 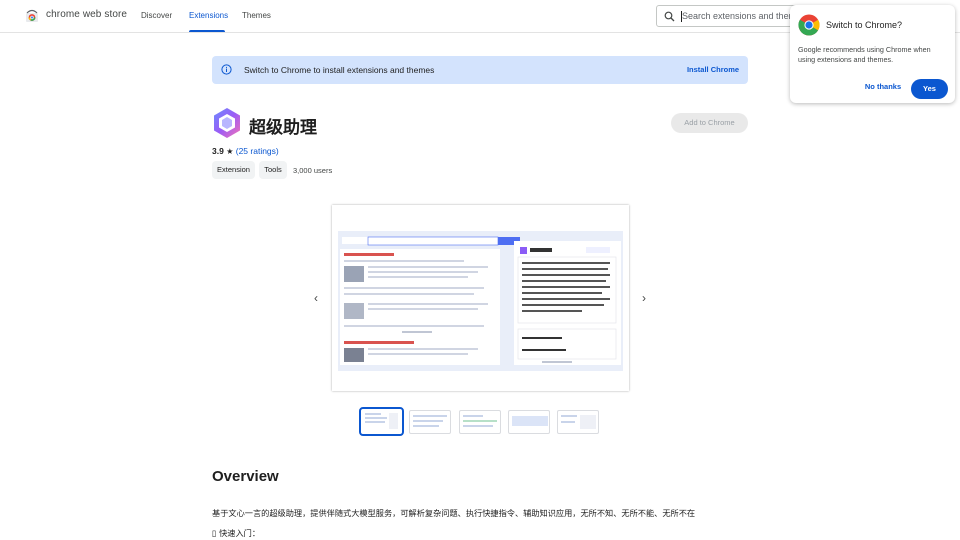 I want to click on screenshot-slide, so click(x=480, y=298).